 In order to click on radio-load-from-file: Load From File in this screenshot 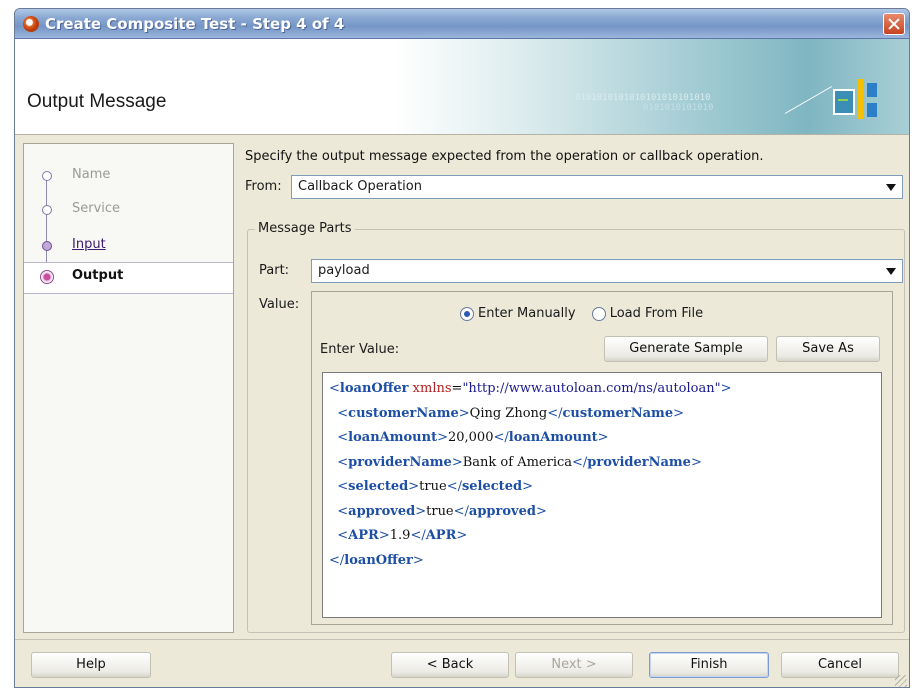, I will do `click(647, 313)`.